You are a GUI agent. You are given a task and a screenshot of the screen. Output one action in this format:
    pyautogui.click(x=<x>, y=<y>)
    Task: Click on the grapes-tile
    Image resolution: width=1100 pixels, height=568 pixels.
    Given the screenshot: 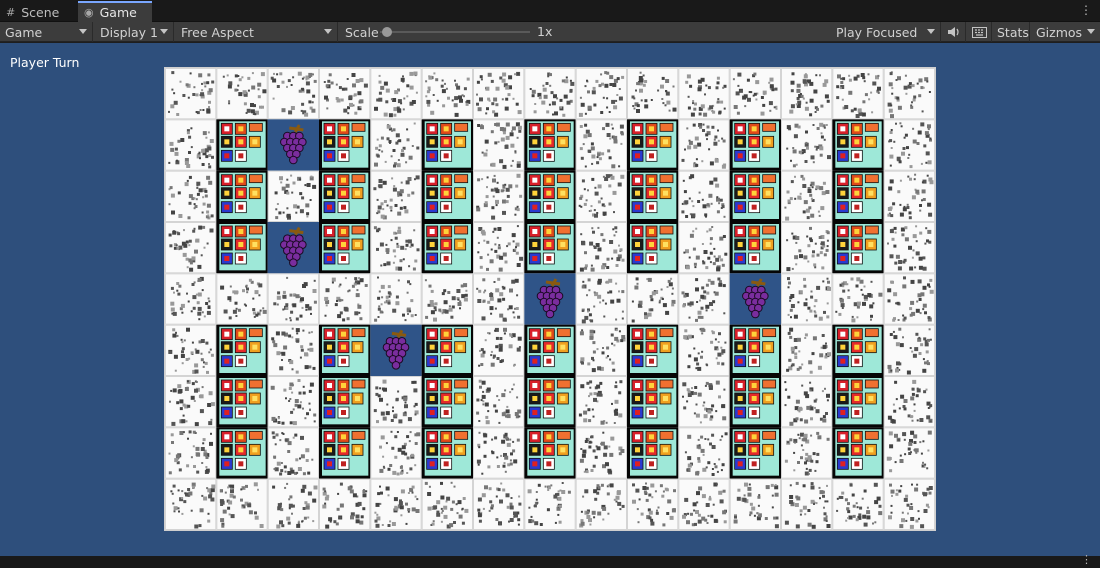 What is the action you would take?
    pyautogui.click(x=755, y=299)
    